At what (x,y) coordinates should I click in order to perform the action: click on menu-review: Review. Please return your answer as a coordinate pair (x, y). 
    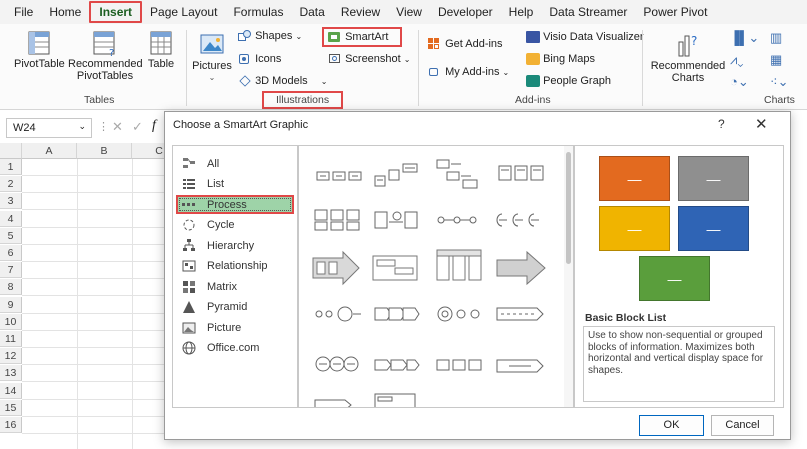
    Looking at the image, I should click on (360, 12).